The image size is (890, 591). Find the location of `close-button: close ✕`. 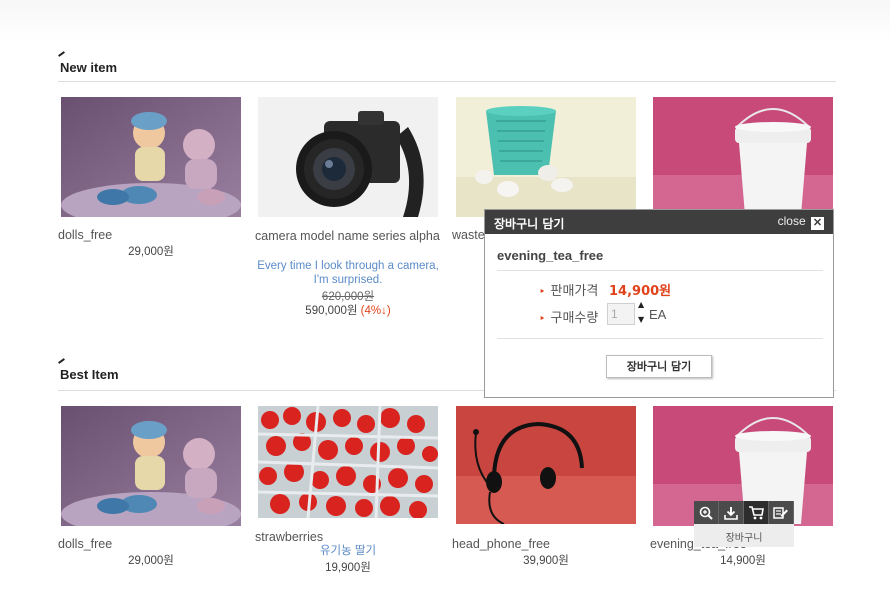

close-button: close ✕ is located at coordinates (801, 222).